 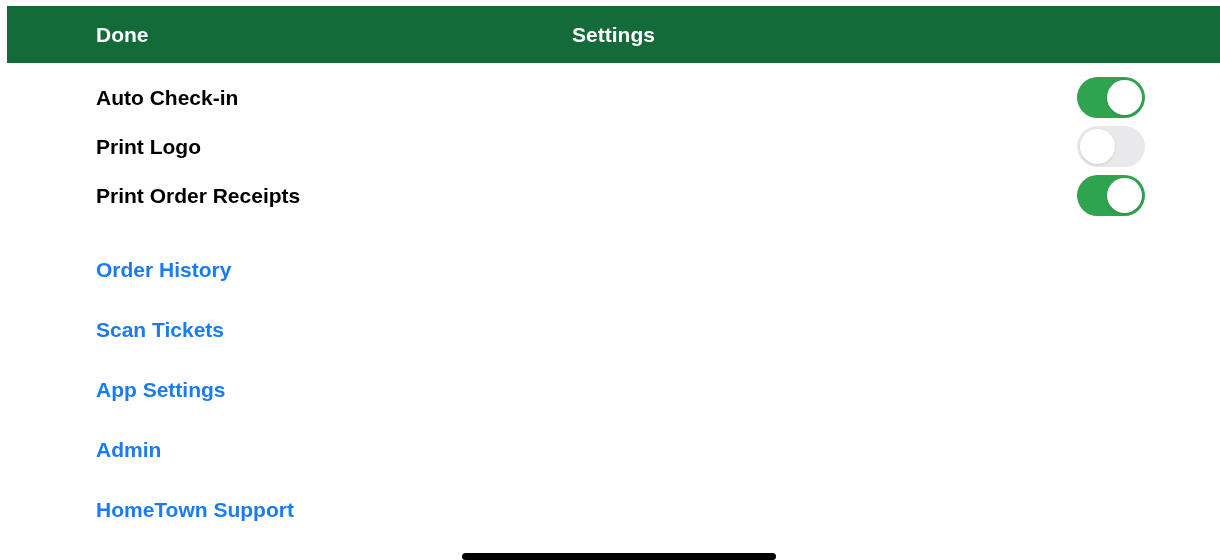 I want to click on setting-label: Print Logo, so click(x=148, y=146).